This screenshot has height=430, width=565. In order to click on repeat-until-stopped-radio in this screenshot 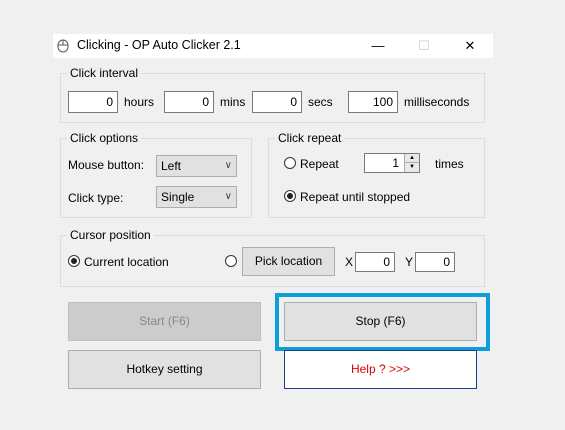, I will do `click(290, 196)`.